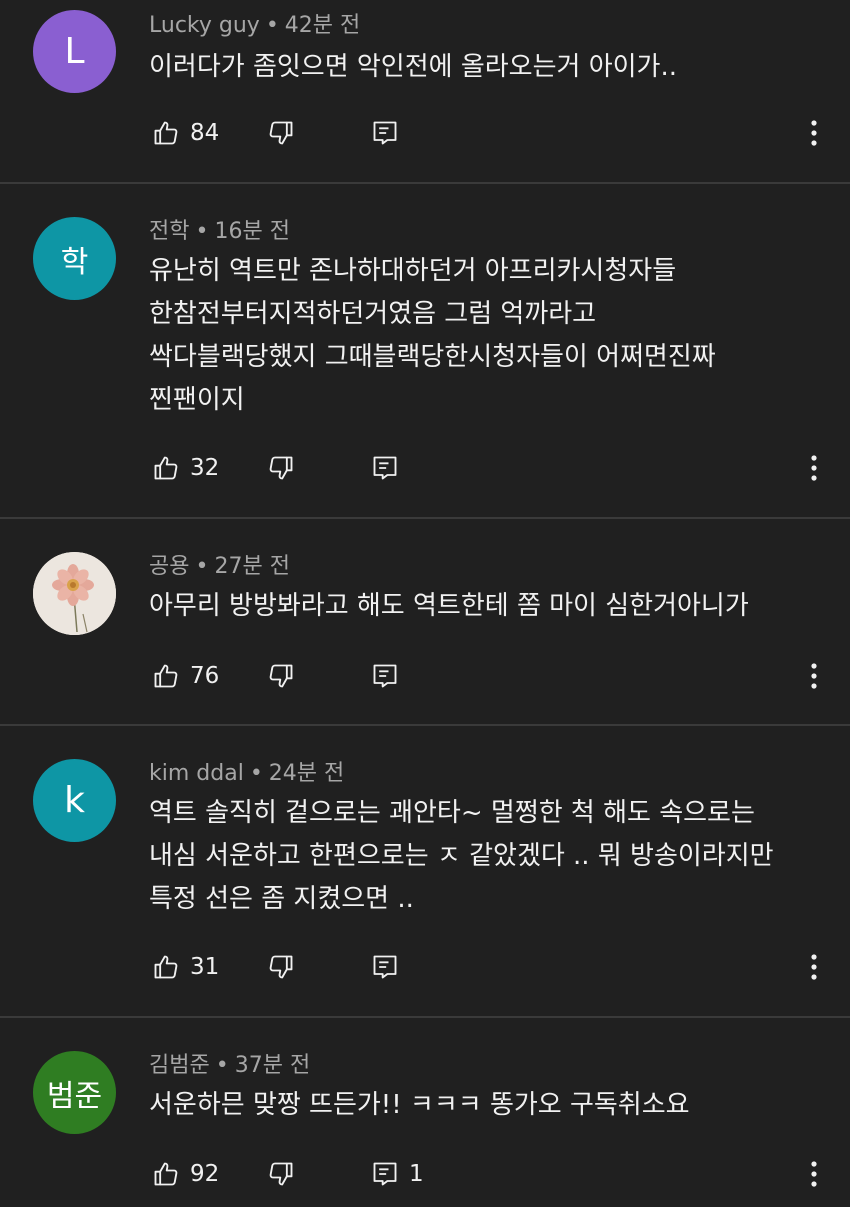 This screenshot has width=850, height=1207. Describe the element at coordinates (185, 967) in the screenshot. I see `like-button: 31` at that location.